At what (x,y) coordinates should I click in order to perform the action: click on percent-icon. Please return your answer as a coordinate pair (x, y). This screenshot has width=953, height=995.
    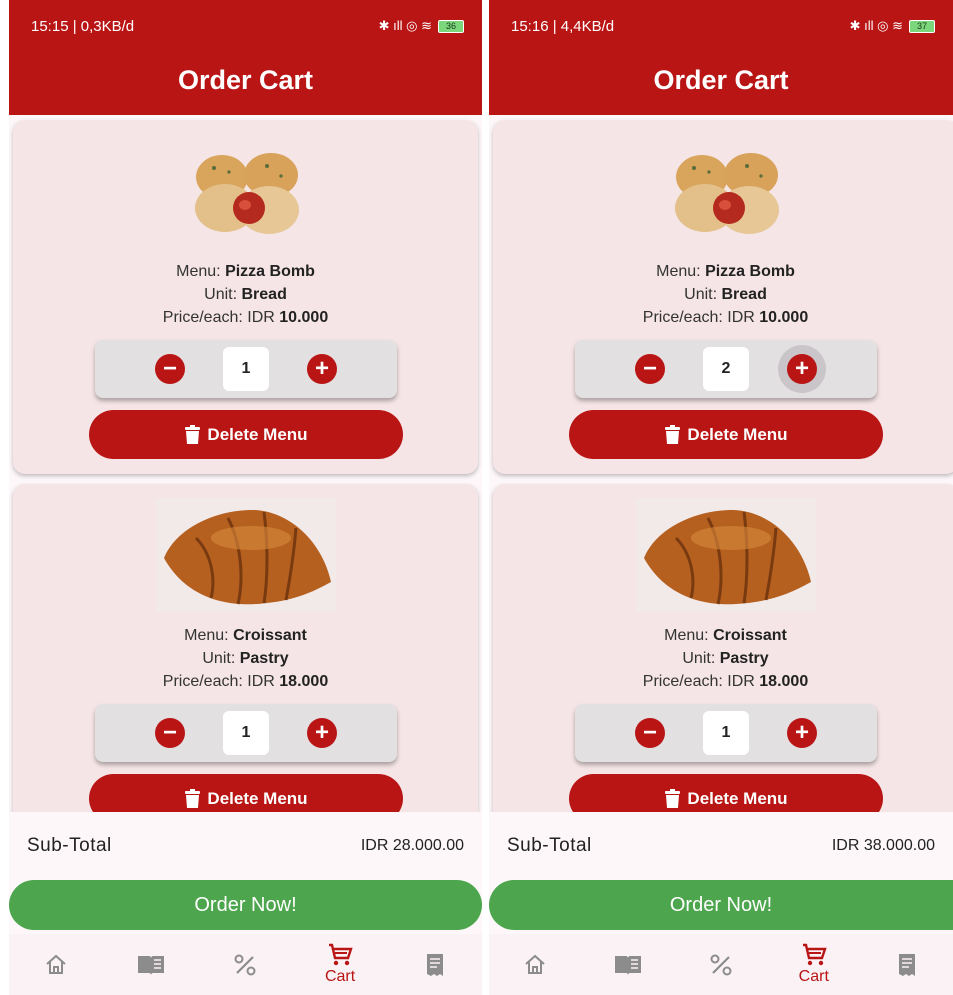
    Looking at the image, I should click on (721, 964).